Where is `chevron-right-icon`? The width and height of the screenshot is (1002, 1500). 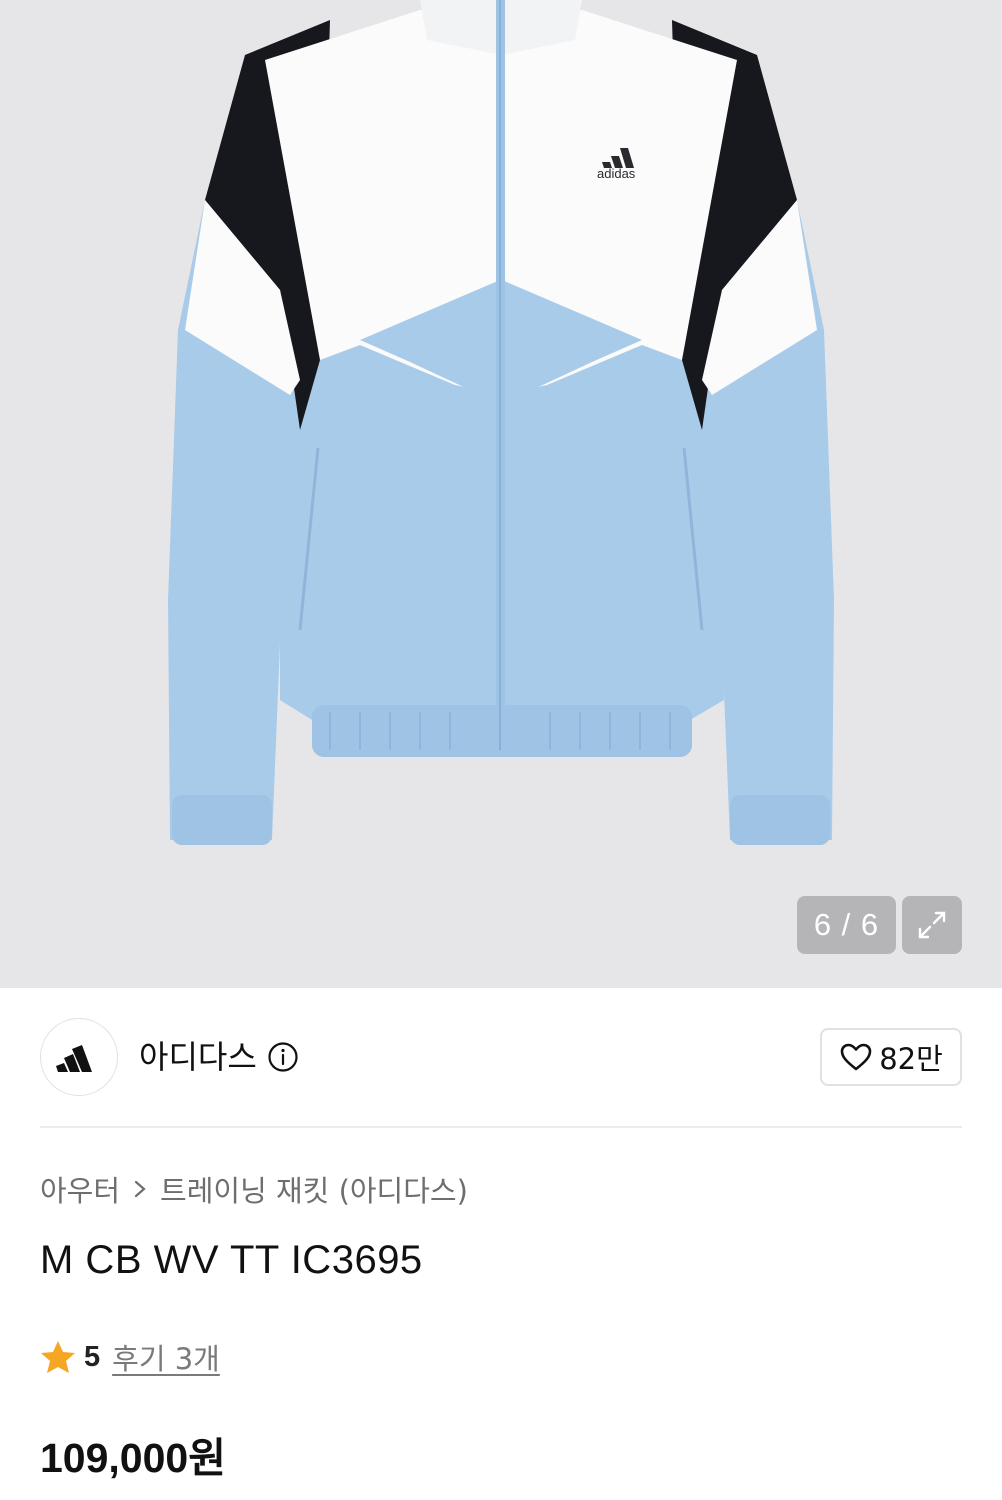 chevron-right-icon is located at coordinates (140, 1189).